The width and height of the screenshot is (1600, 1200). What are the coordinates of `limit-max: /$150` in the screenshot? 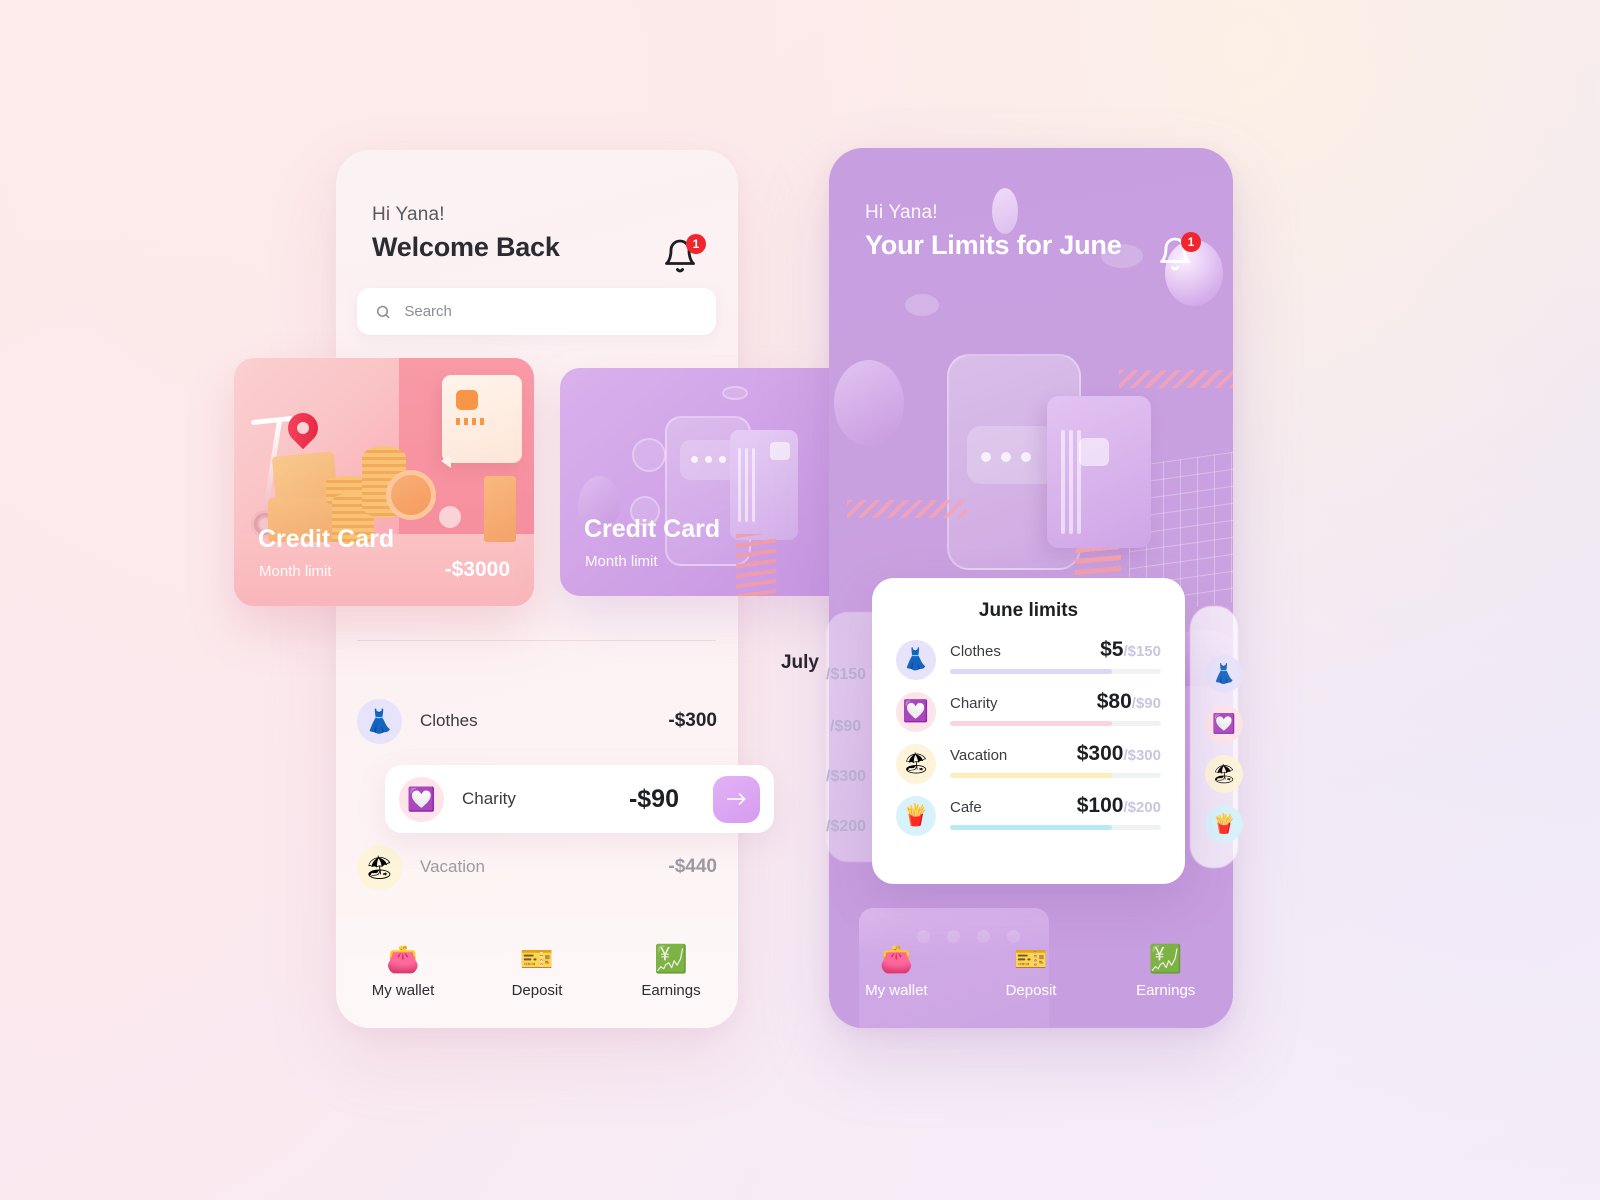 It's located at (1142, 651).